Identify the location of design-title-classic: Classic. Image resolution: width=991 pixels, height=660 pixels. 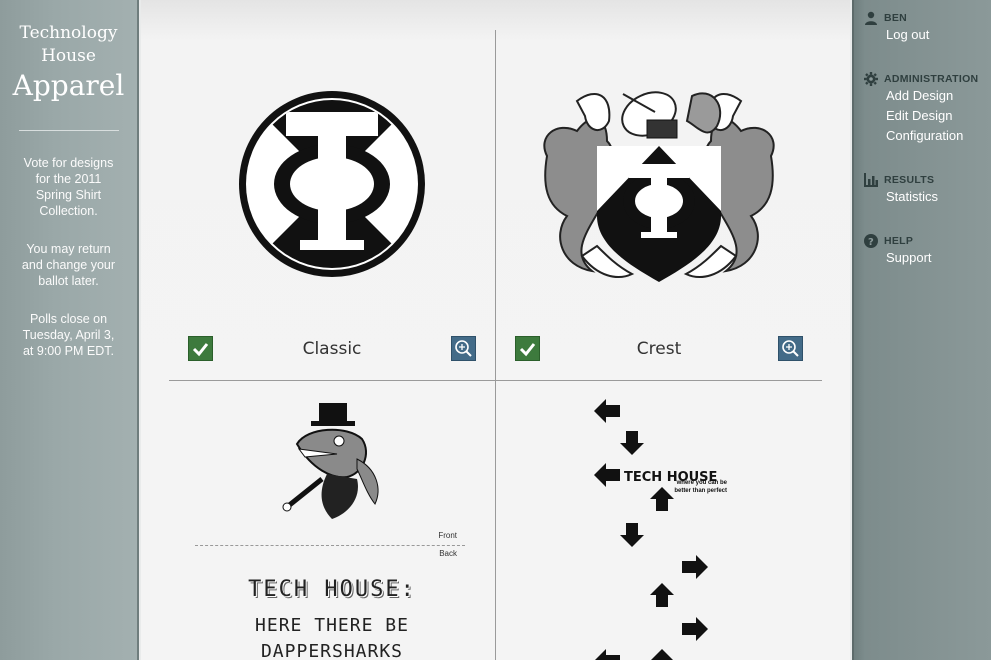
(332, 349).